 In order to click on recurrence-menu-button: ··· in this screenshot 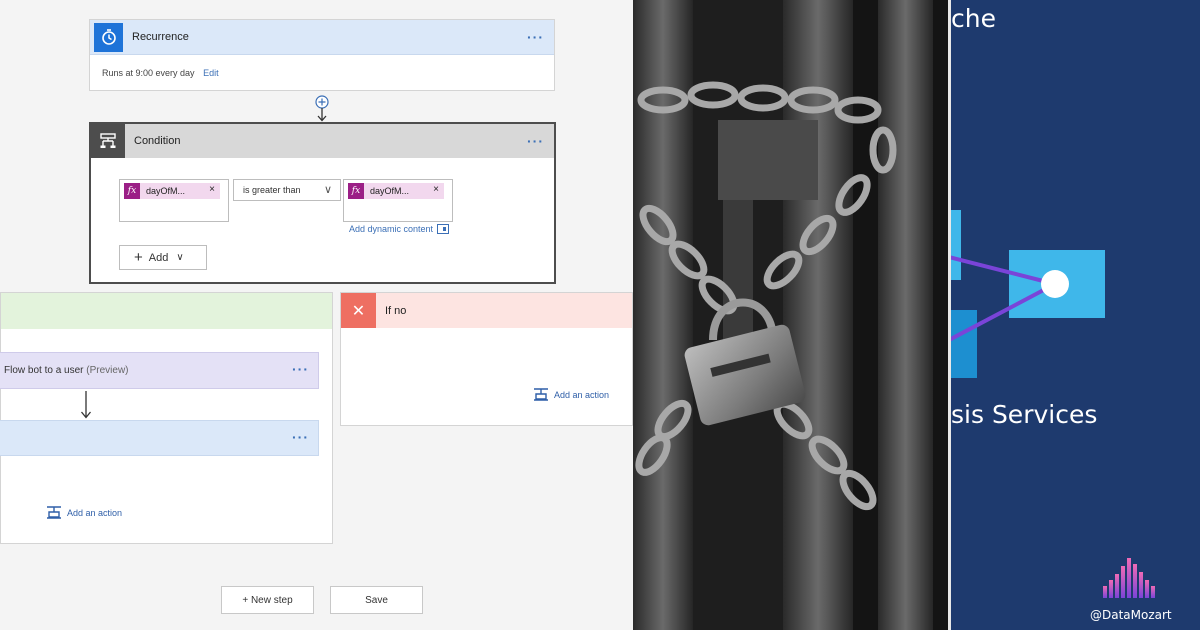, I will do `click(535, 37)`.